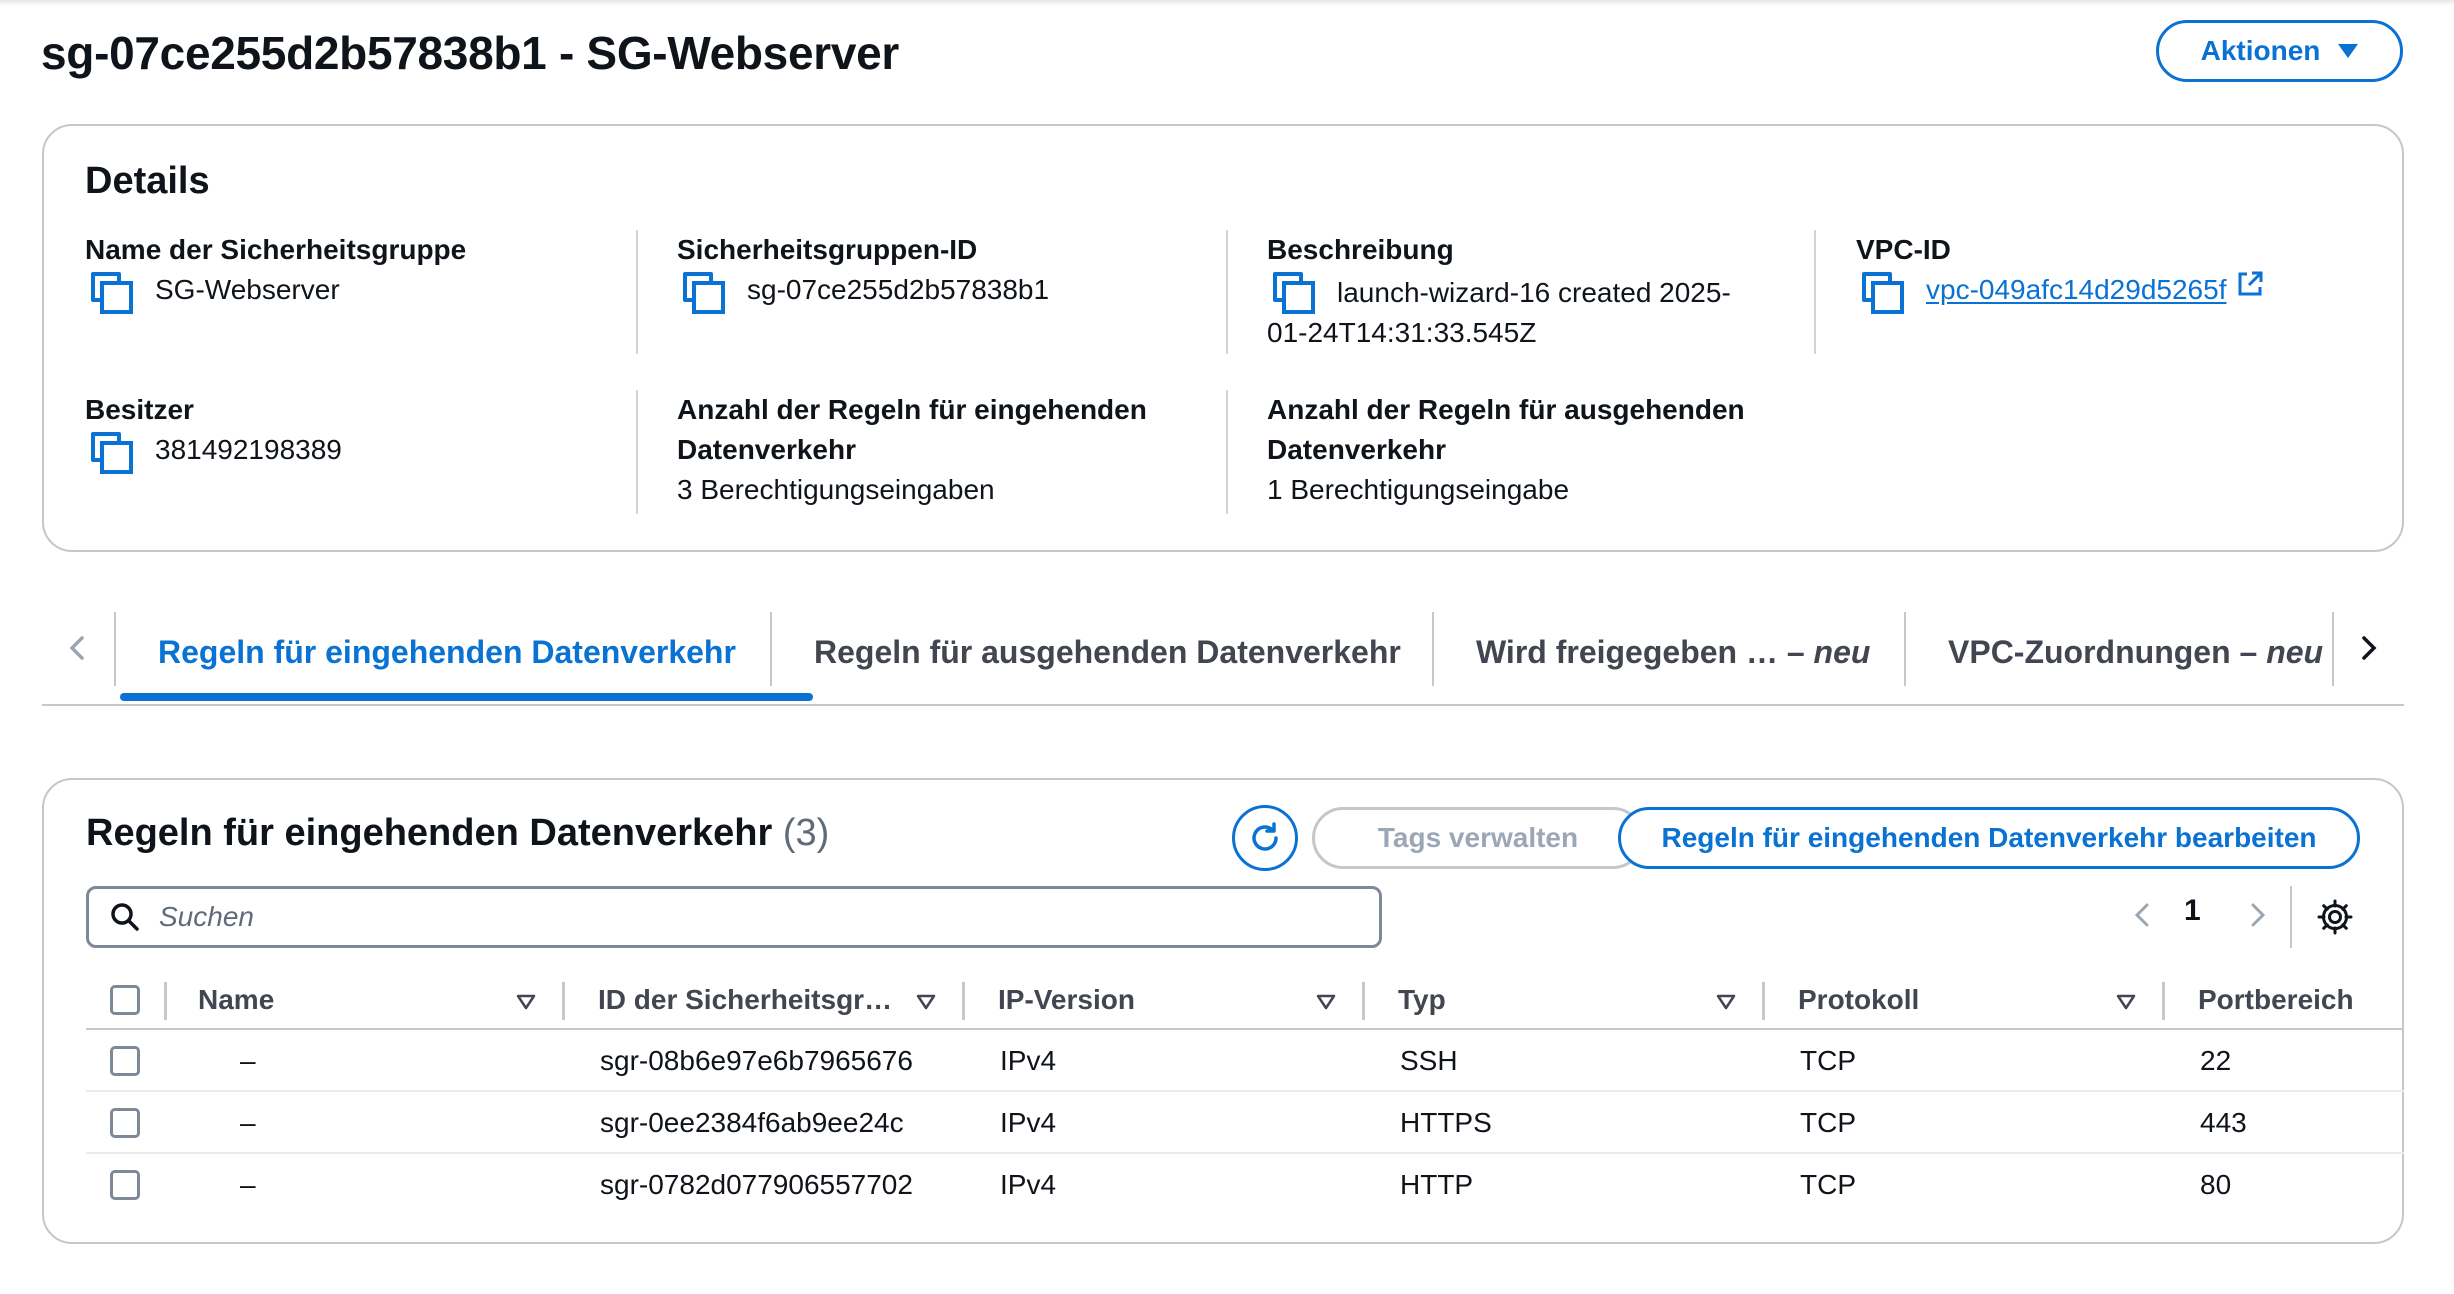 The image size is (2454, 1294). What do you see at coordinates (749, 917) in the screenshot?
I see `search-input` at bounding box center [749, 917].